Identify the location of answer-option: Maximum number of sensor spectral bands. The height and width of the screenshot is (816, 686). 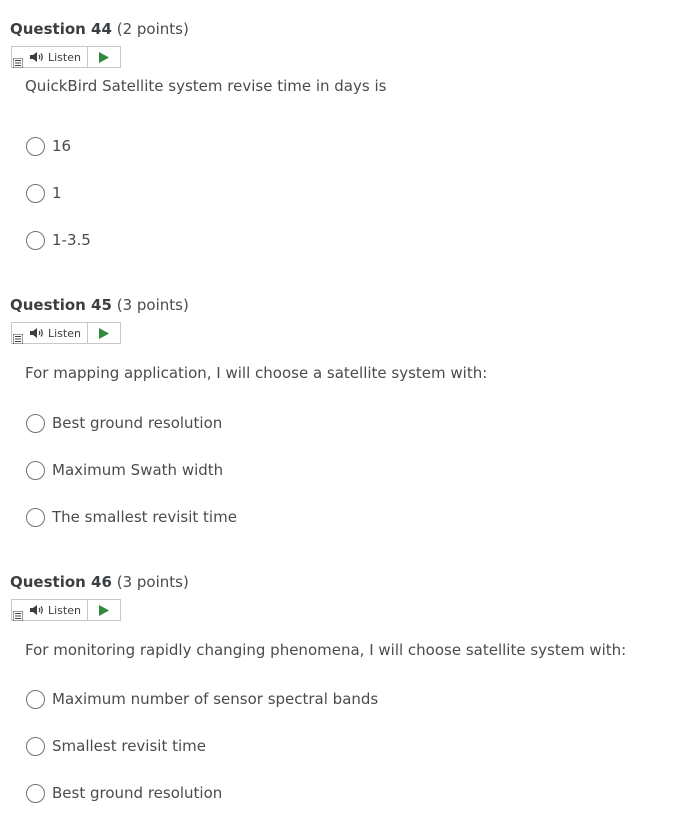
(202, 699).